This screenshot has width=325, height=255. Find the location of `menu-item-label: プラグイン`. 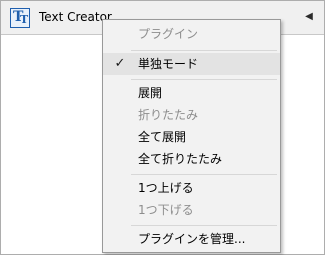

menu-item-label: プラグイン is located at coordinates (168, 34).